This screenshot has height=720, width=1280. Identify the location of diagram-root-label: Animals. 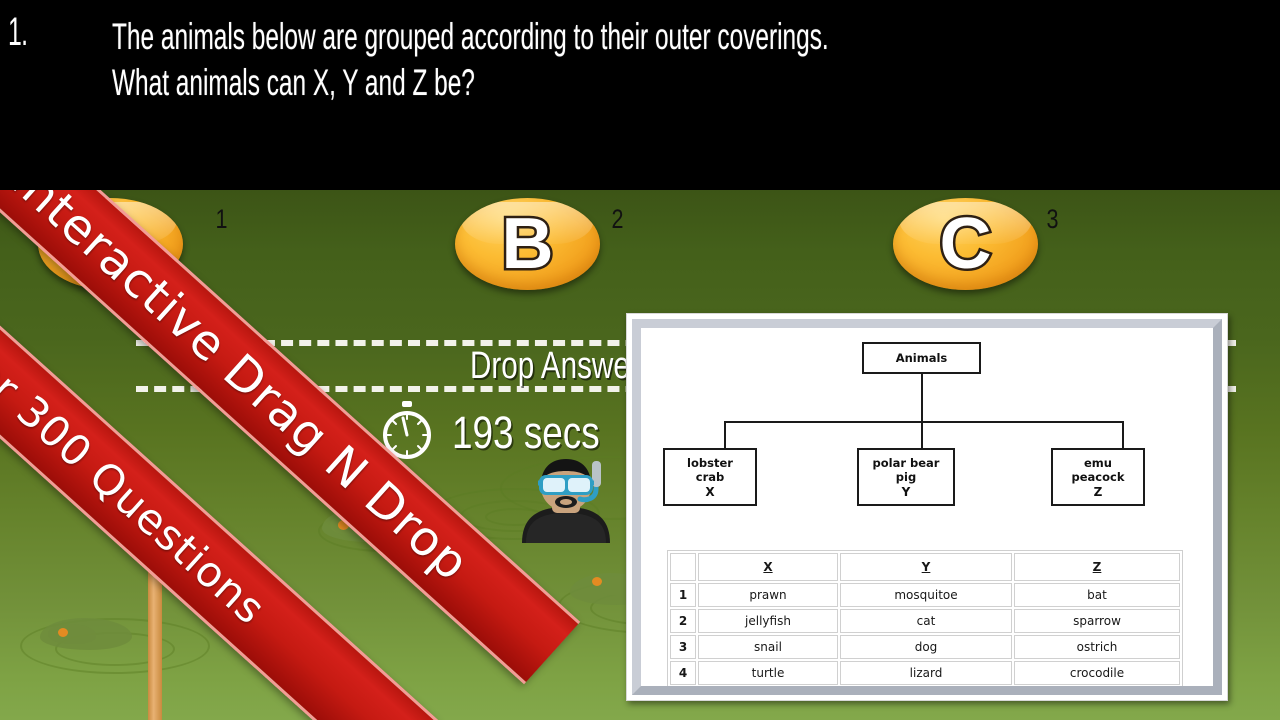
(921, 357).